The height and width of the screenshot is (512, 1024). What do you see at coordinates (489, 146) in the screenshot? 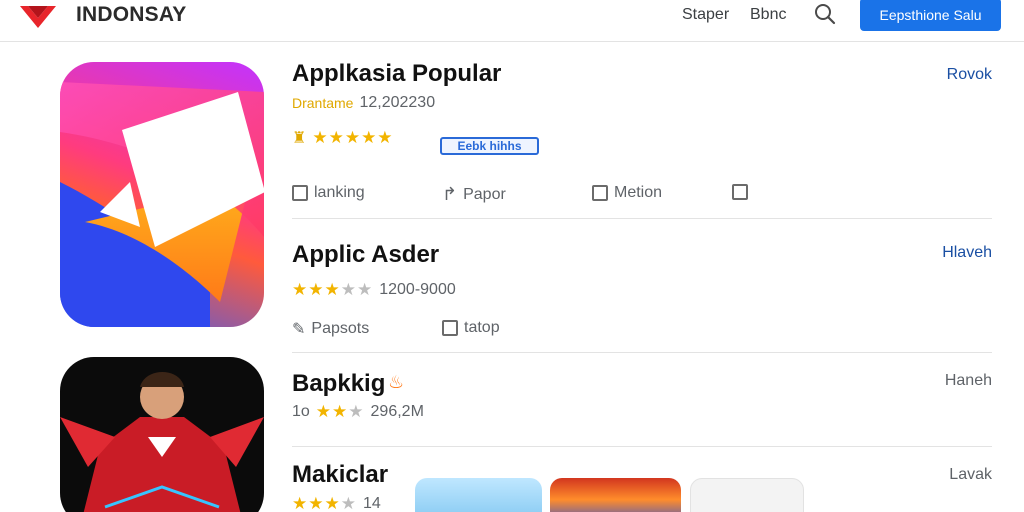
I see `app-badge-1: Eebk hihhs` at bounding box center [489, 146].